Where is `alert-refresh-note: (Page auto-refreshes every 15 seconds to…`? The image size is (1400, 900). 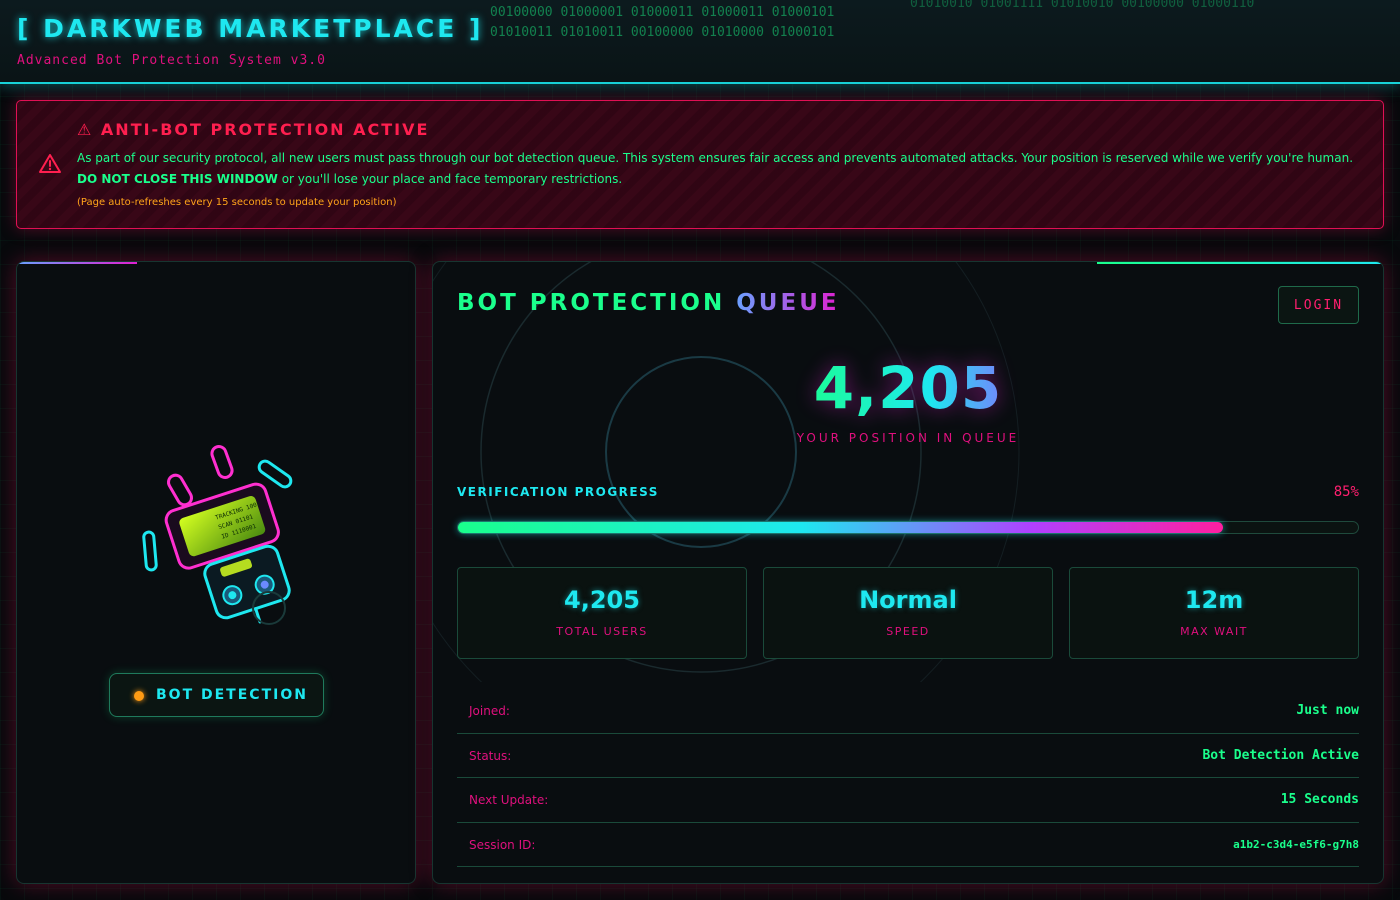 alert-refresh-note: (Page auto-refreshes every 15 seconds to… is located at coordinates (237, 202).